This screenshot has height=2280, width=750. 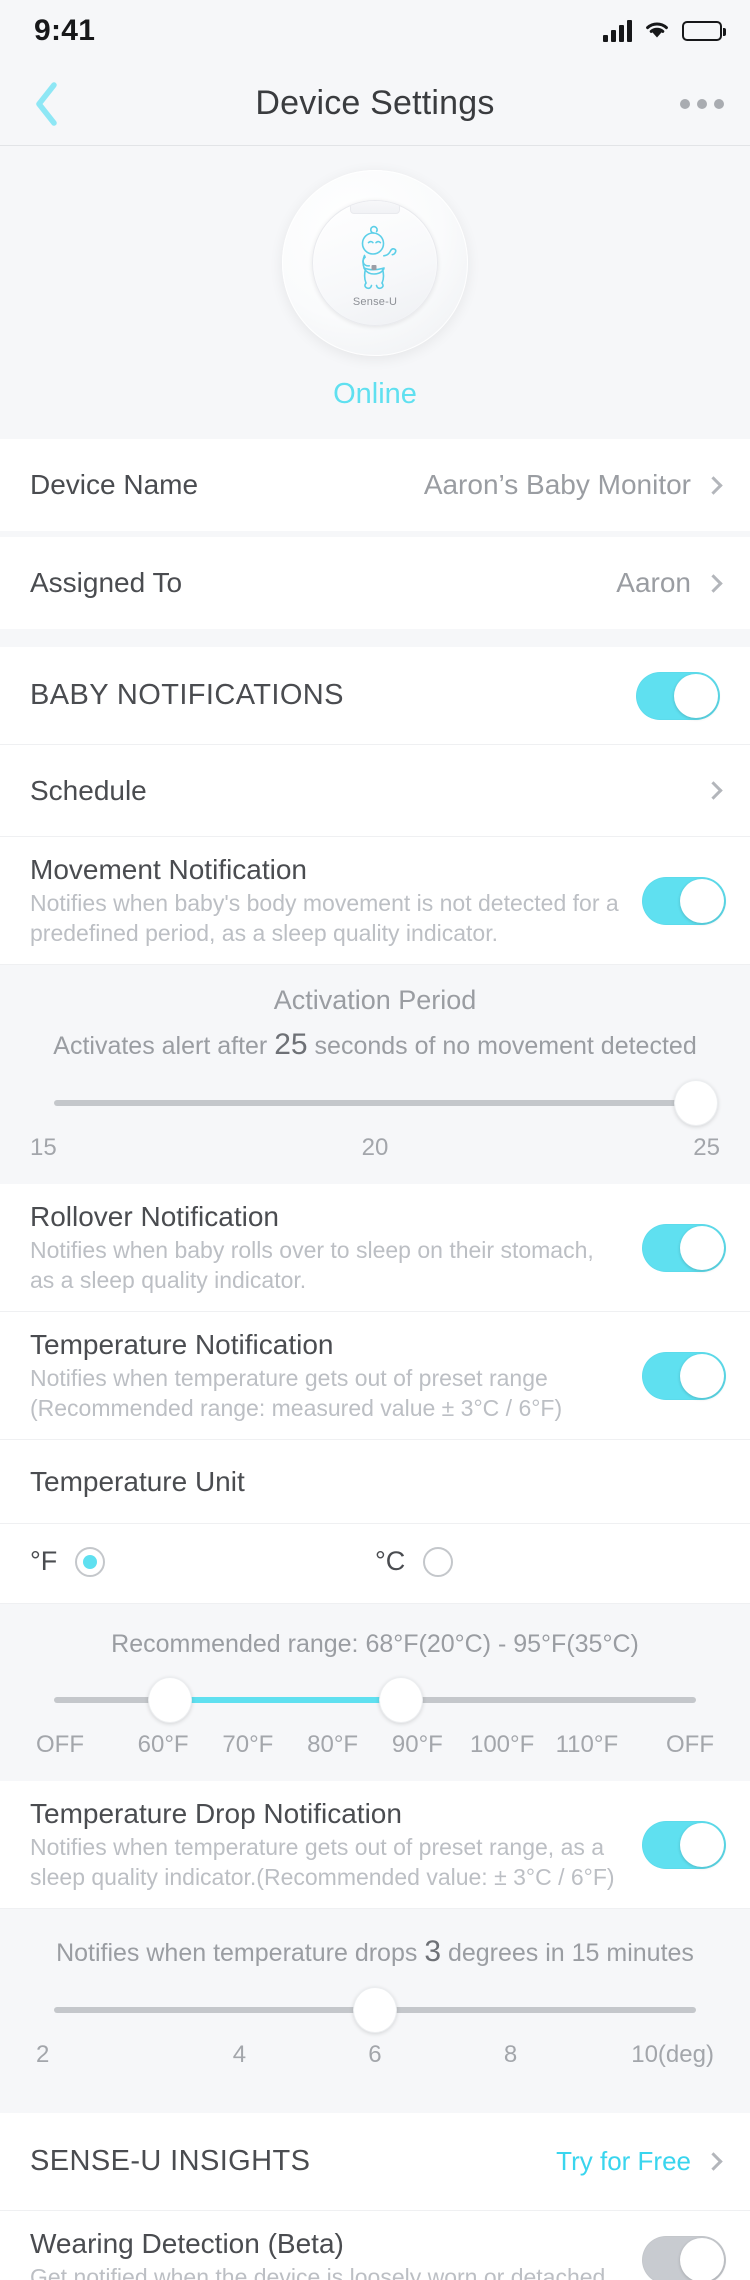 What do you see at coordinates (557, 484) in the screenshot?
I see `device-name-value: Aaron’s Baby Monitor` at bounding box center [557, 484].